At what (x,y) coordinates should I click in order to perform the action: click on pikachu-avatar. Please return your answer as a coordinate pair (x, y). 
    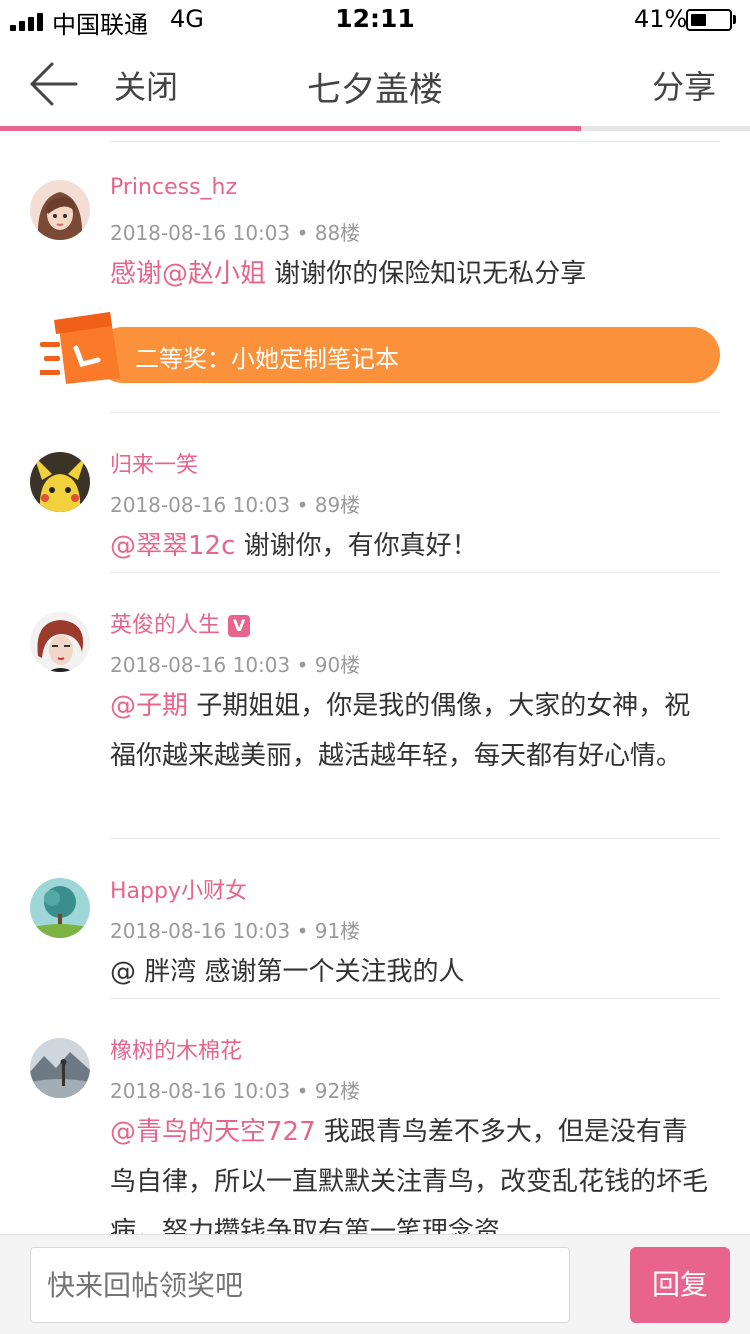
    Looking at the image, I should click on (60, 482).